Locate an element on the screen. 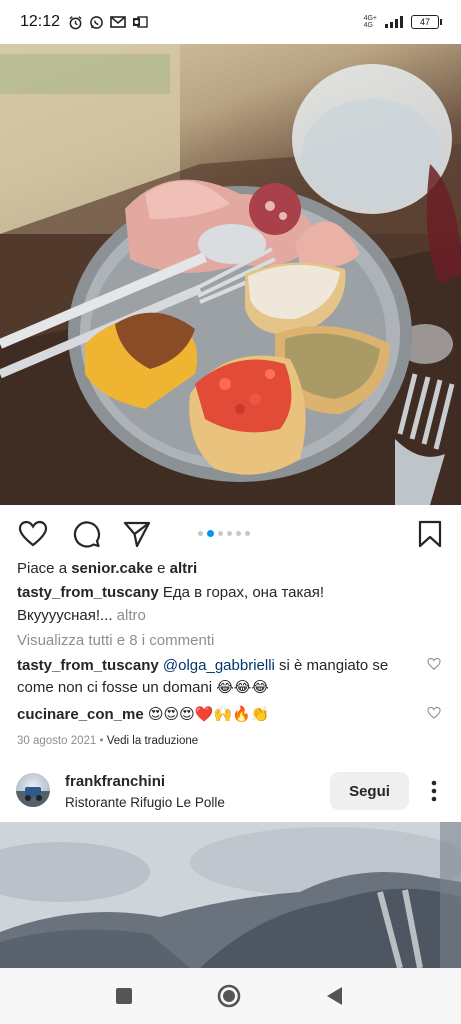  post-date: 30 agosto 2021 is located at coordinates (57, 741).